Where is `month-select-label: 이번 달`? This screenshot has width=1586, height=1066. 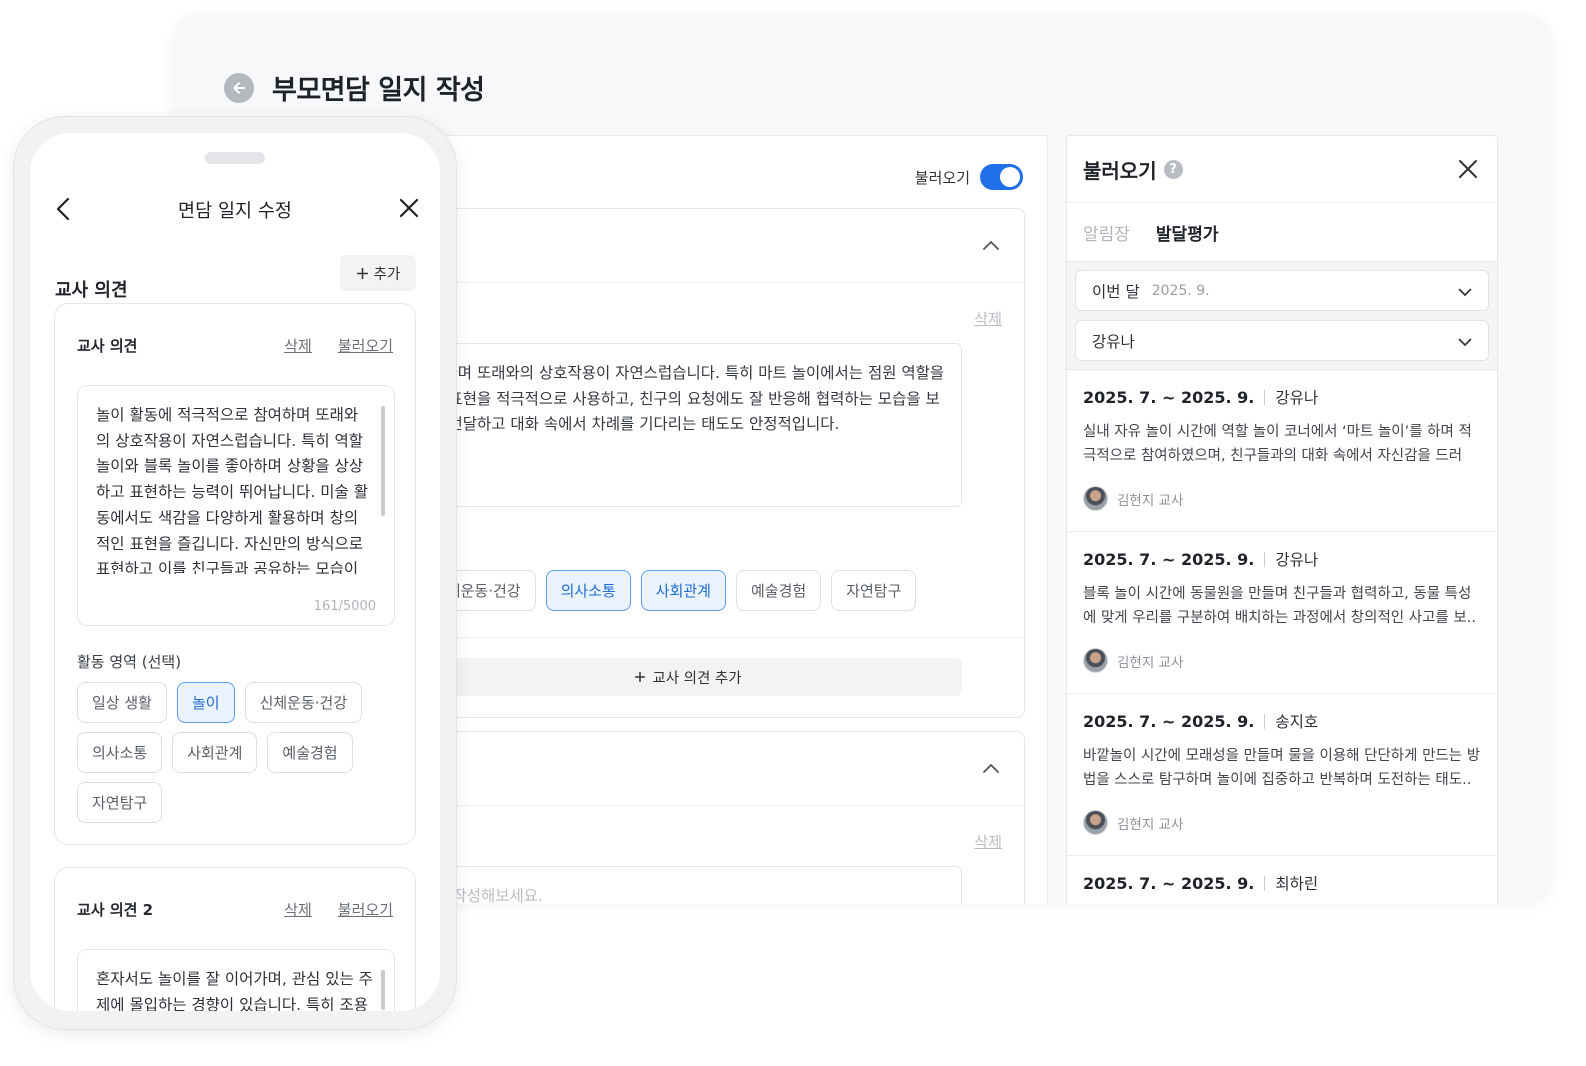
month-select-label: 이번 달 is located at coordinates (1116, 291).